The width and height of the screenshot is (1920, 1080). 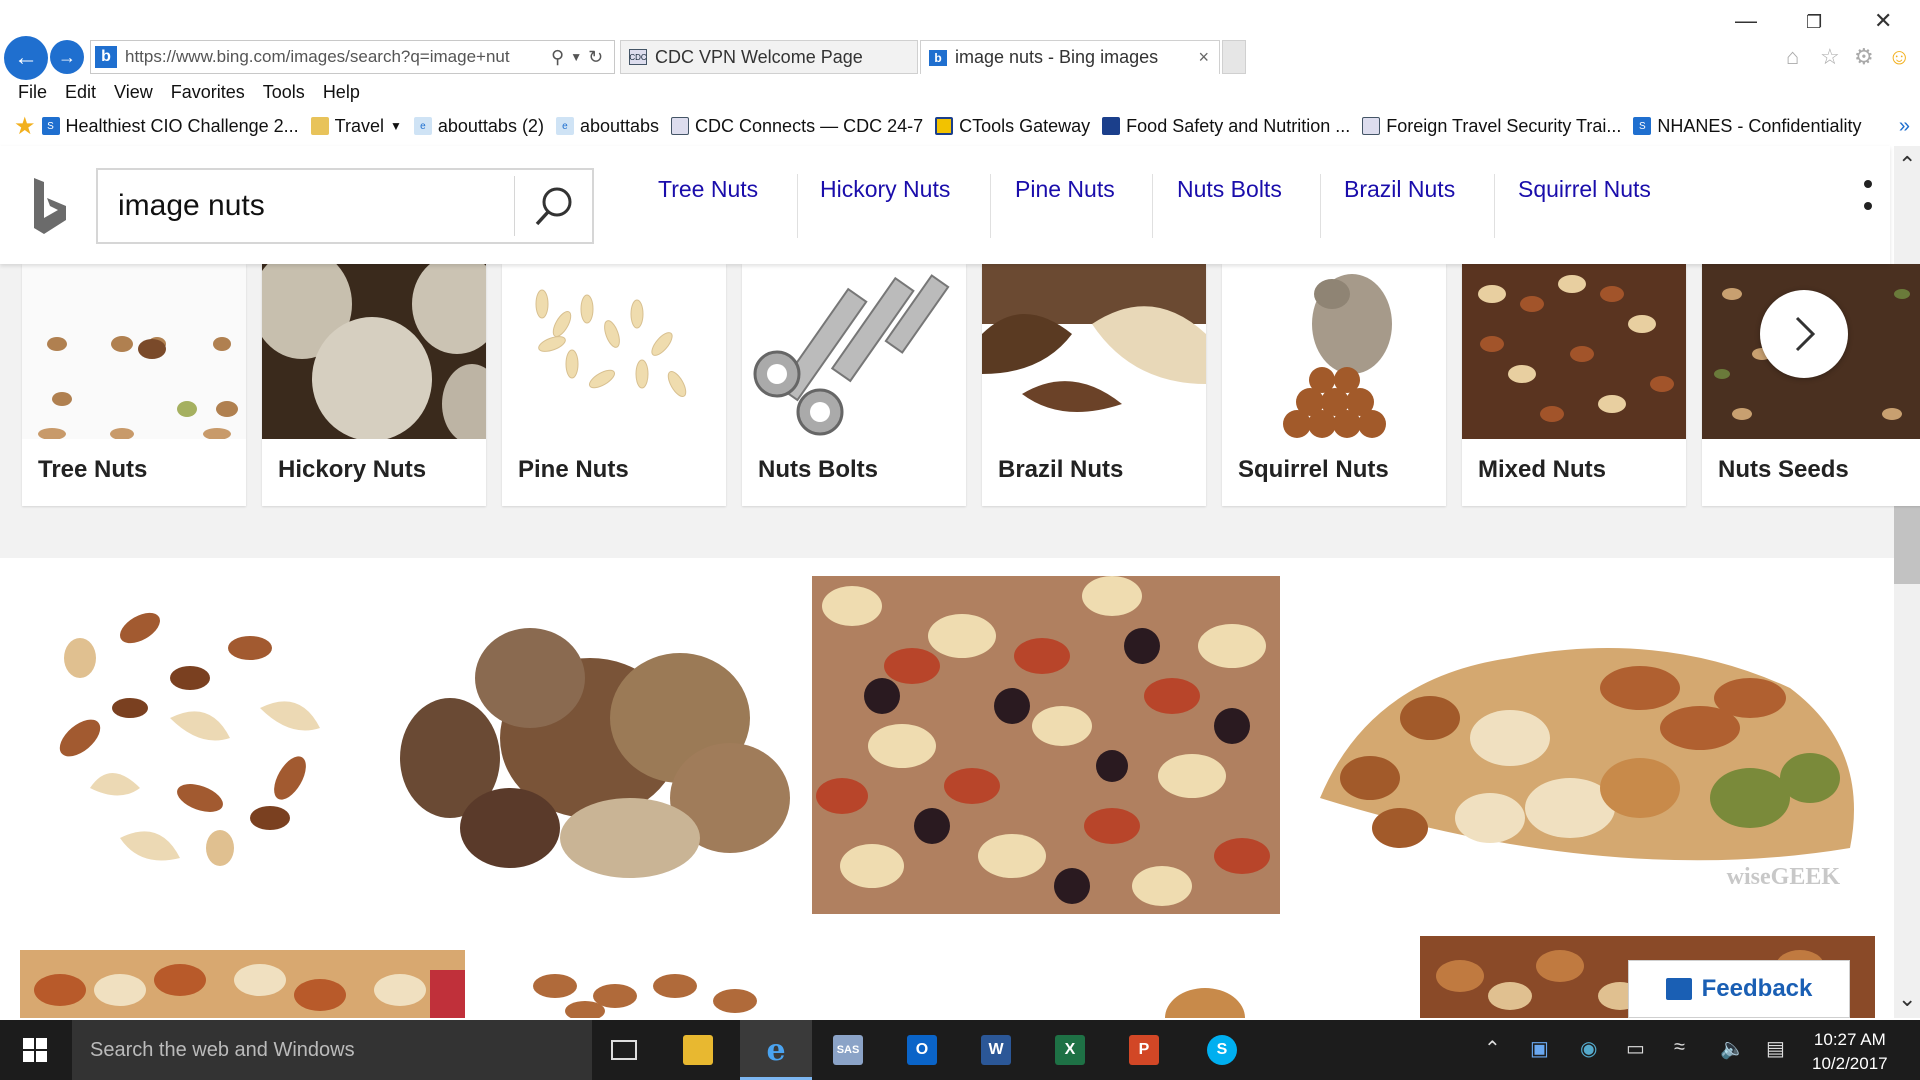 I want to click on favorites-star-icon: ★, so click(x=25, y=126).